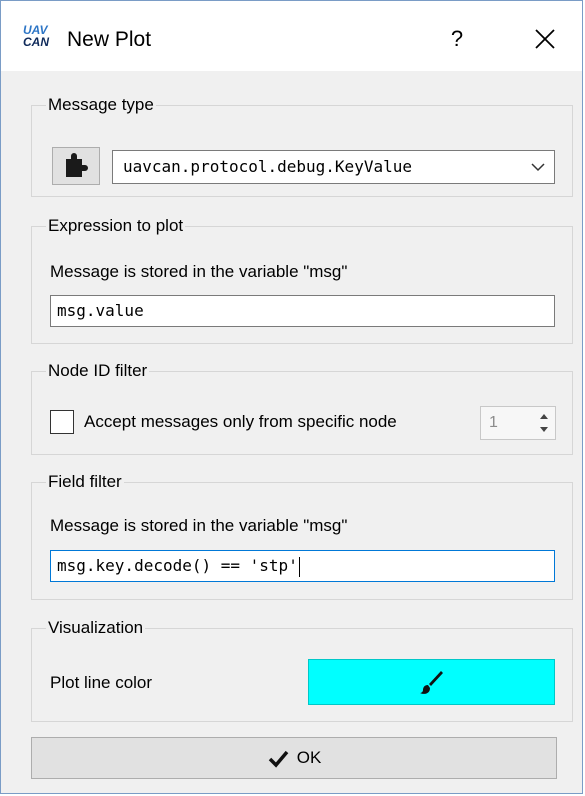  I want to click on plot-line-color-button, so click(431, 682).